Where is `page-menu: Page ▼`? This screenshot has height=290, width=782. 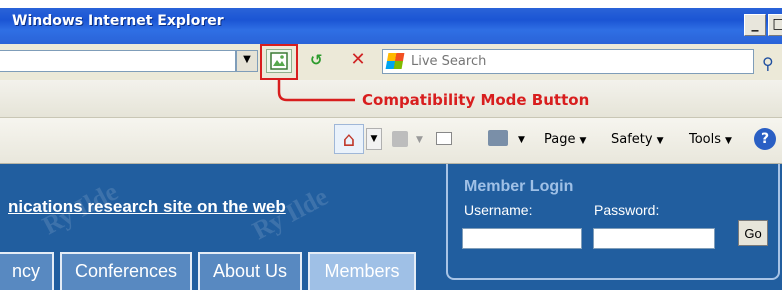
page-menu: Page ▼ is located at coordinates (565, 139).